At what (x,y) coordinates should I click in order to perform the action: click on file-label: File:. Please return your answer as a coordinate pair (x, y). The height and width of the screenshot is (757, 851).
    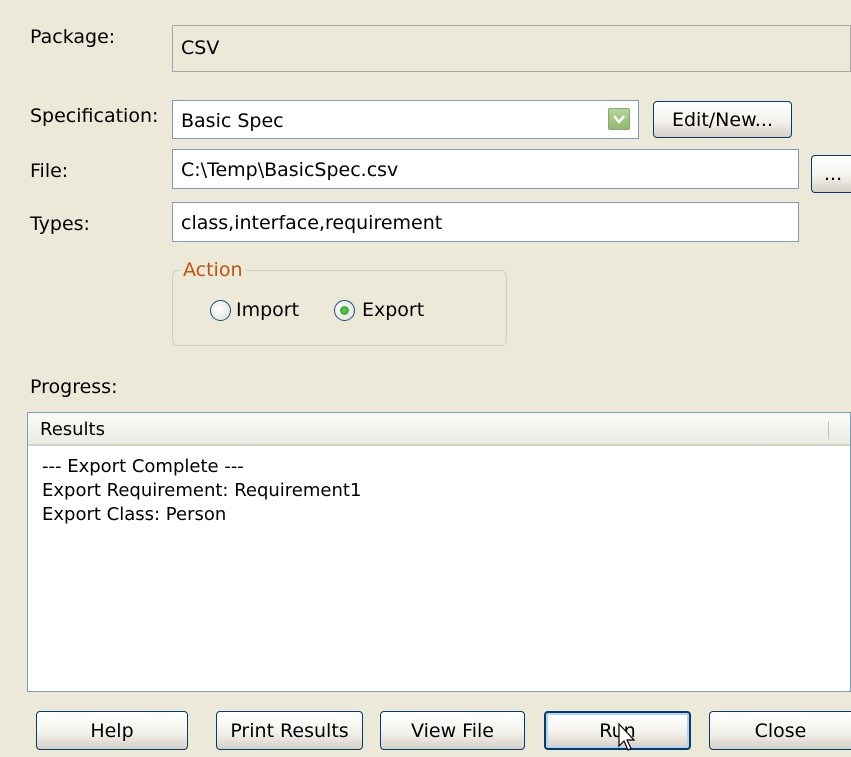
    Looking at the image, I should click on (49, 171).